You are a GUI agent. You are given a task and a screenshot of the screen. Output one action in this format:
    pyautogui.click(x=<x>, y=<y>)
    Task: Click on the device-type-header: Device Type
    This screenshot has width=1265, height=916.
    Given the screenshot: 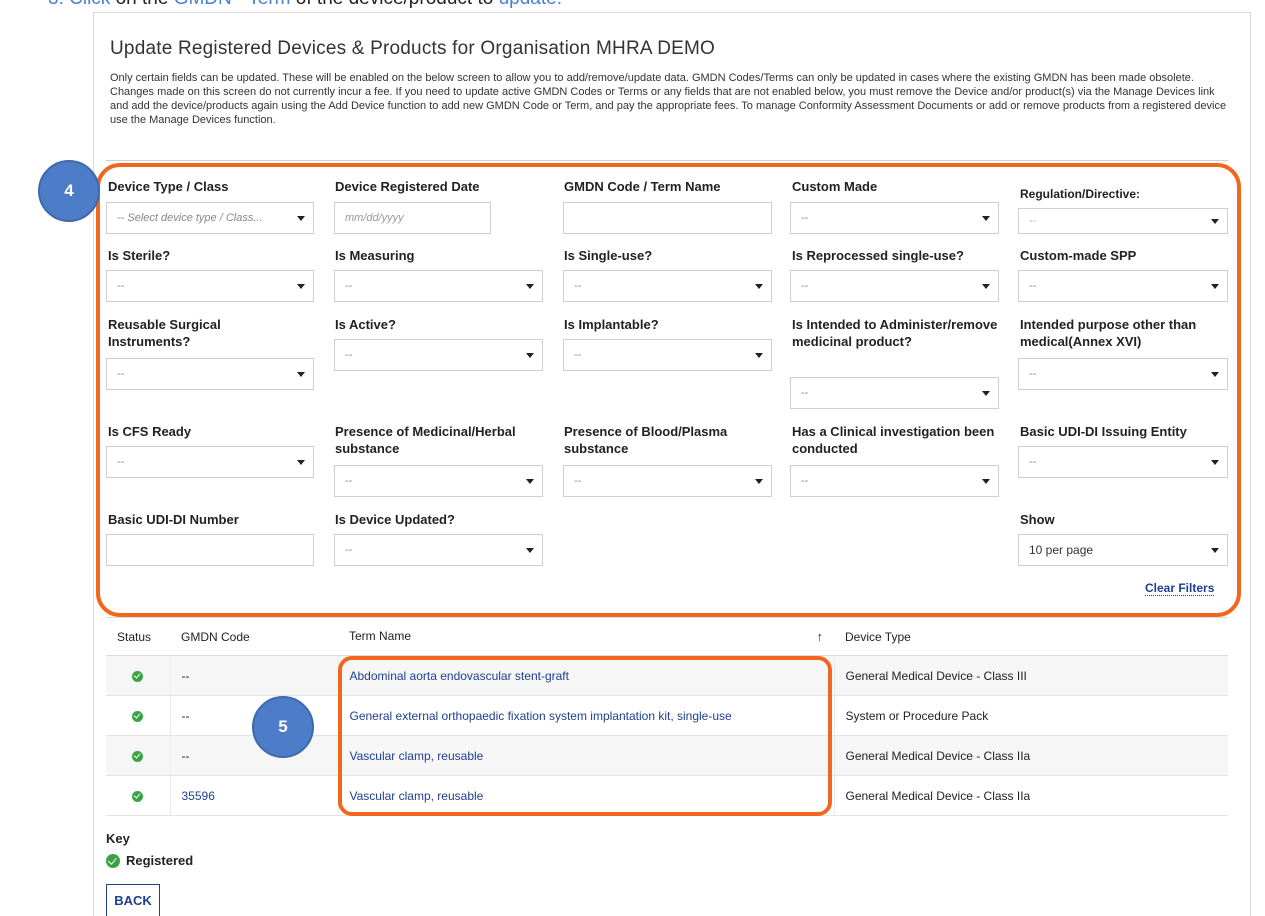 What is the action you would take?
    pyautogui.click(x=1031, y=636)
    